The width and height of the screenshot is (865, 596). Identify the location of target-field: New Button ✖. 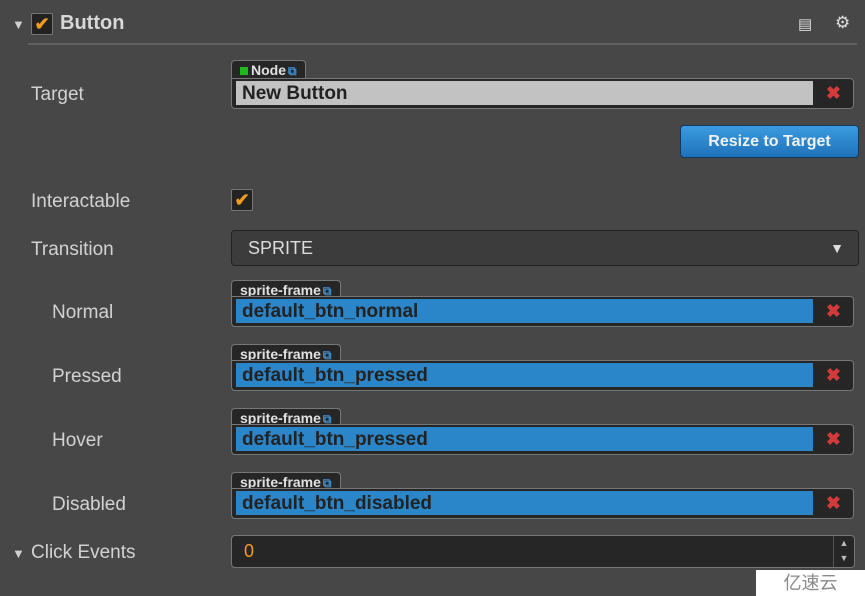
(542, 93).